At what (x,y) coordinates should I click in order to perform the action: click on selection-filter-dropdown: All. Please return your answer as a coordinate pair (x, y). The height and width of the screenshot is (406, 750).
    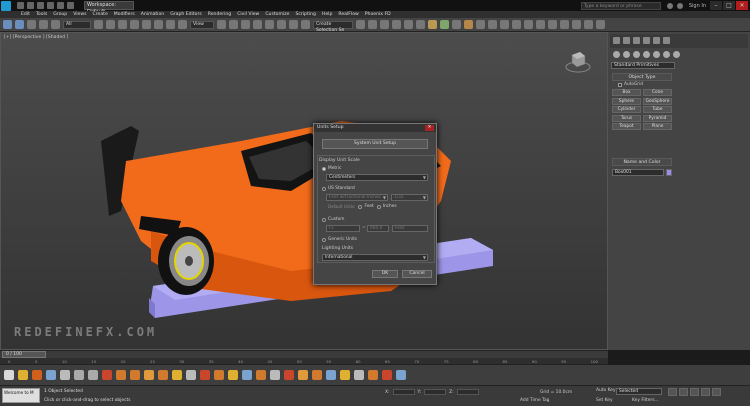
    Looking at the image, I should click on (77, 24).